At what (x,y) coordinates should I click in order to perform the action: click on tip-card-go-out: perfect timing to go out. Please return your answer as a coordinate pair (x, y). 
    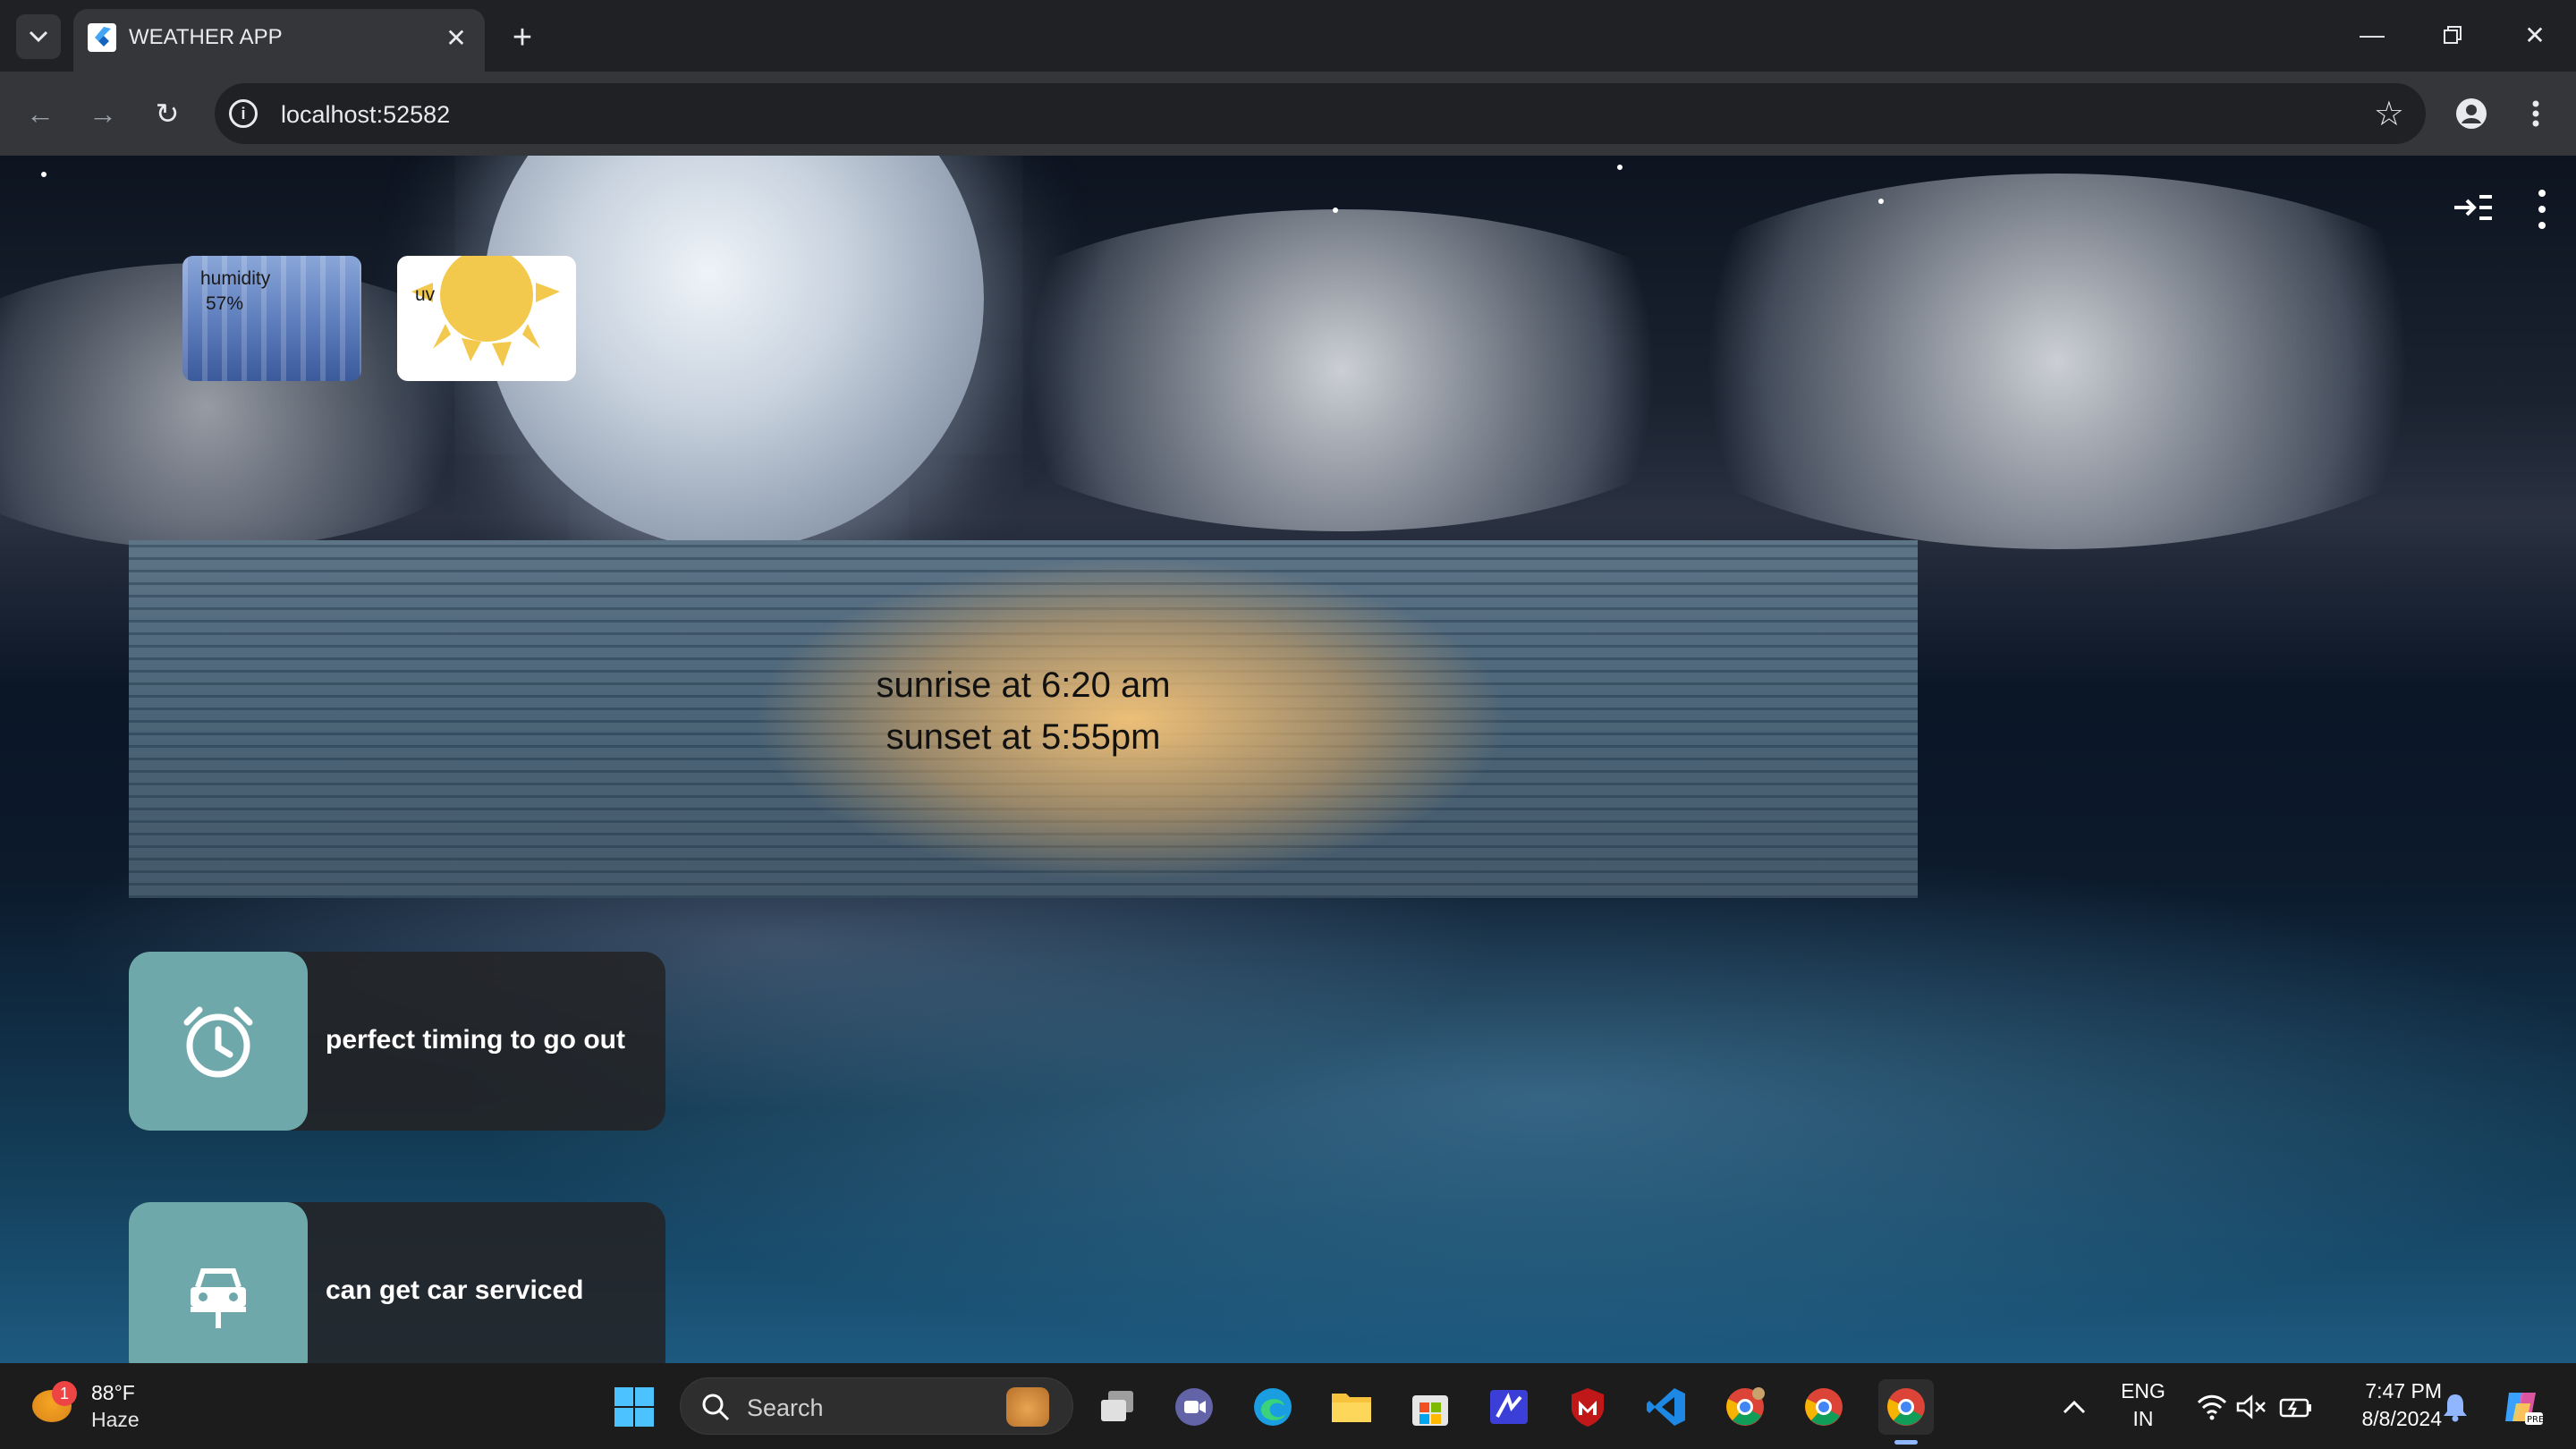
    Looking at the image, I should click on (397, 1041).